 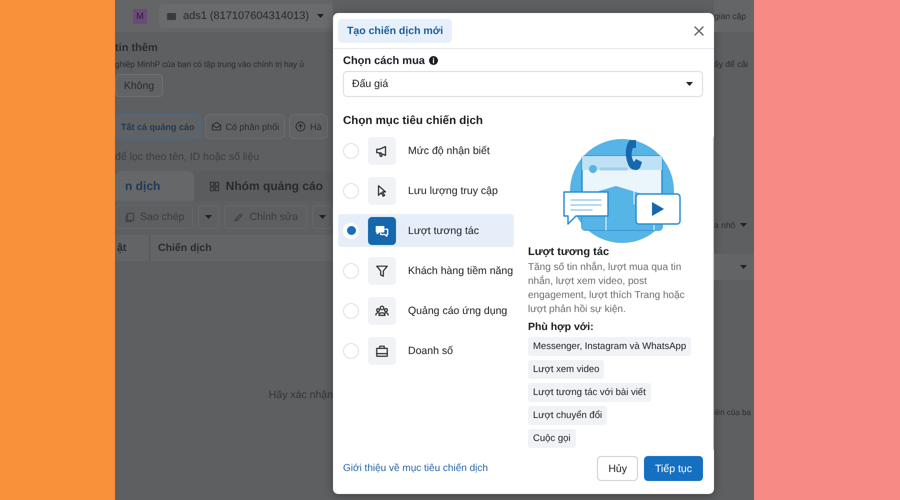 What do you see at coordinates (382, 351) in the screenshot?
I see `shopping-bag-icon` at bounding box center [382, 351].